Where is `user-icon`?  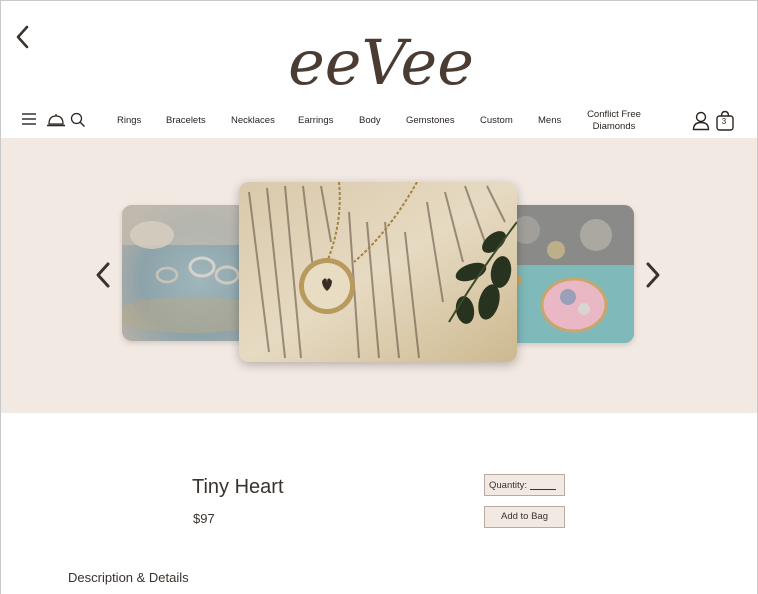
user-icon is located at coordinates (701, 121).